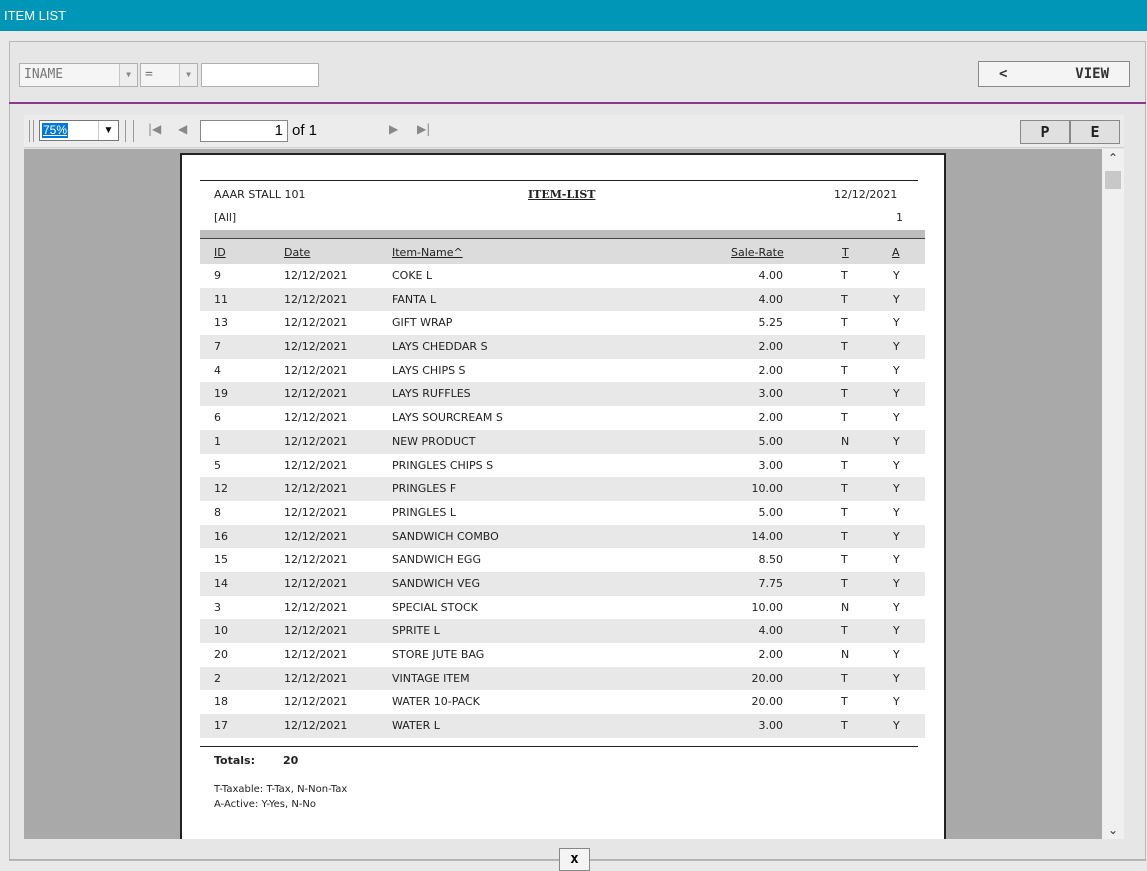  I want to click on scrollbar-thumb, so click(1113, 180).